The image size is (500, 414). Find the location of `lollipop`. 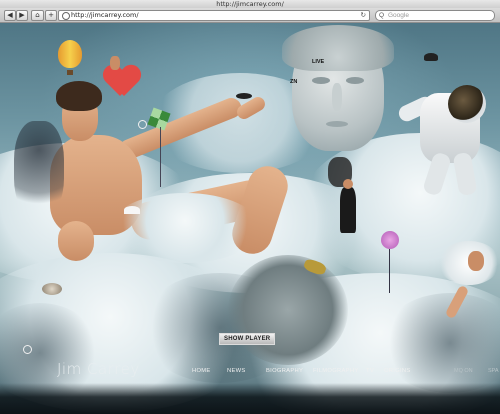

lollipop is located at coordinates (390, 240).